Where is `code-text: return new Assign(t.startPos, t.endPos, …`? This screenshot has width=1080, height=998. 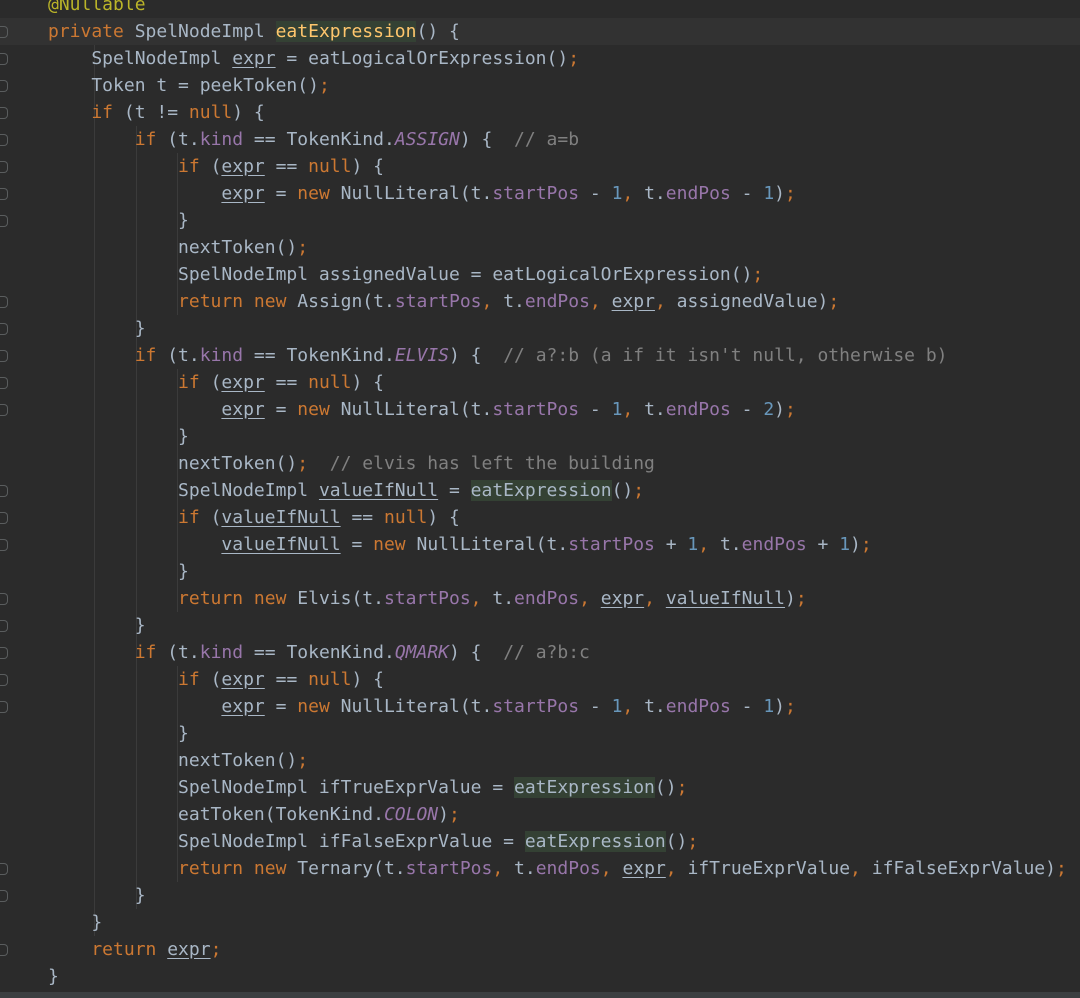
code-text: return new Assign(t.startPos, t.endPos, … is located at coordinates (443, 301).